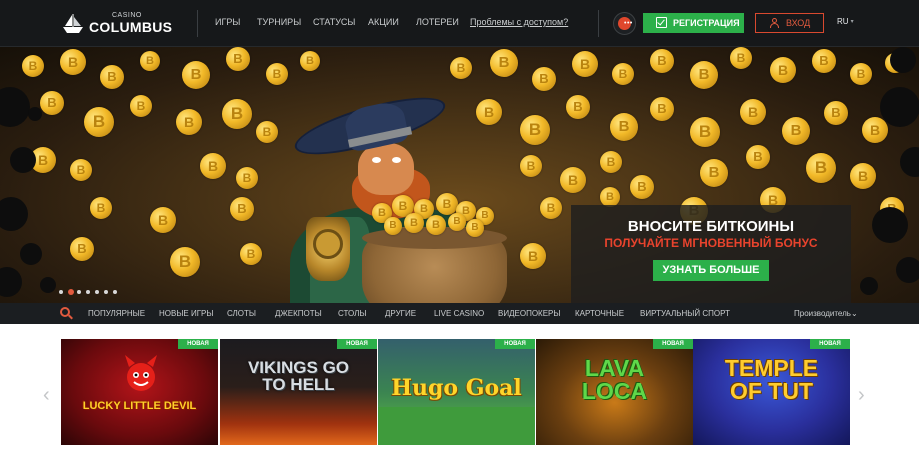 The image size is (919, 449). Describe the element at coordinates (845, 21) in the screenshot. I see `language-selector: RU ▾` at that location.